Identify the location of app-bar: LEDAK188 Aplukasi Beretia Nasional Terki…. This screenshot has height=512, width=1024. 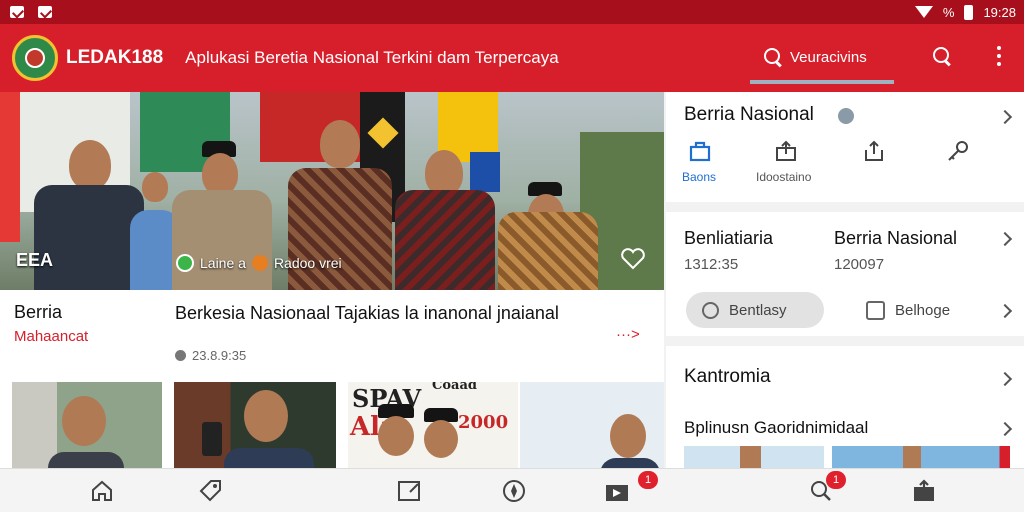
(512, 58).